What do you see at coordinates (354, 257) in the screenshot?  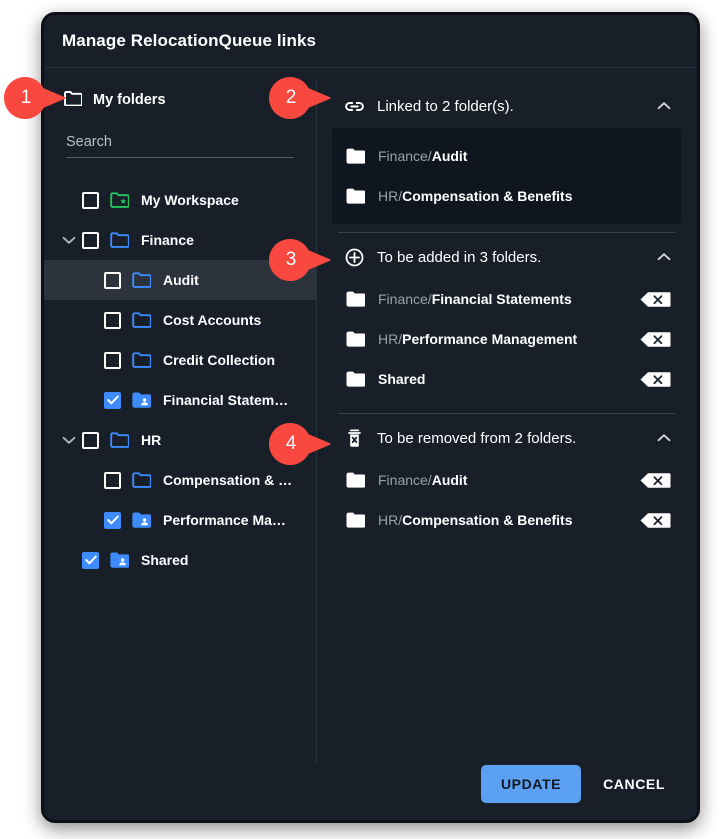 I see `plus-circle-icon` at bounding box center [354, 257].